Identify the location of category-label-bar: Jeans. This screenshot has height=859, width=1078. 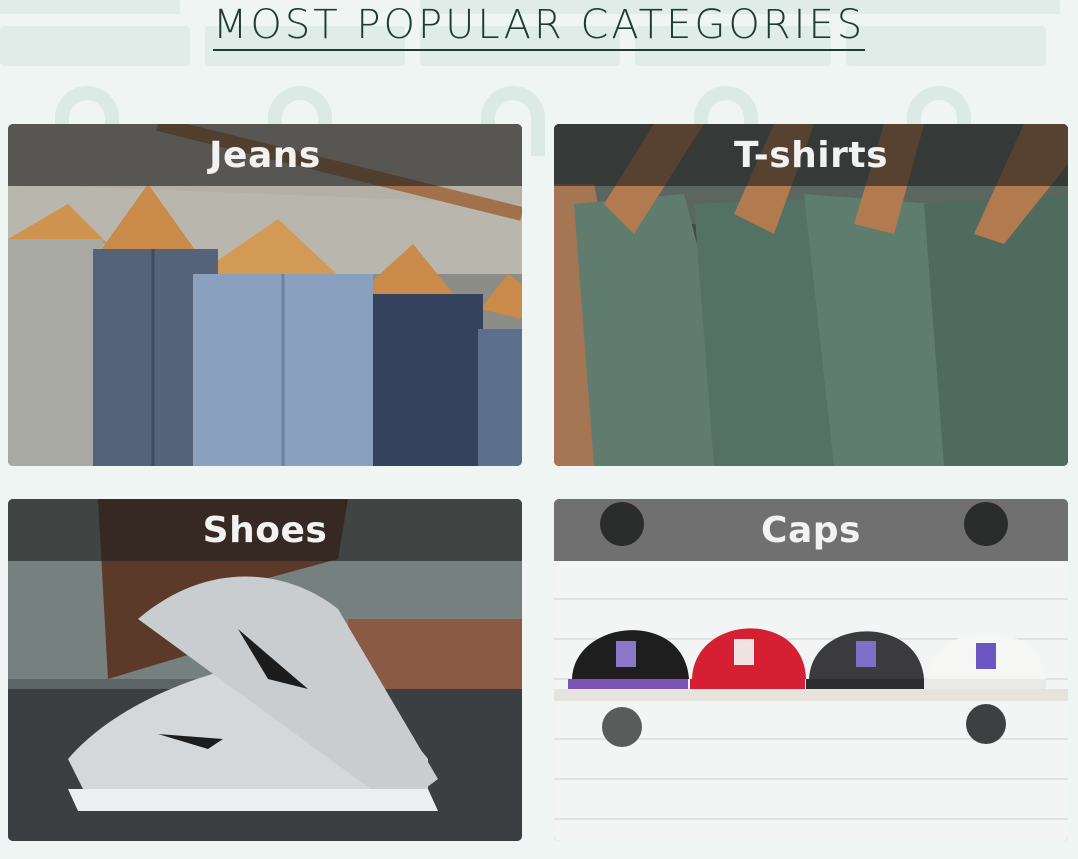
(265, 155).